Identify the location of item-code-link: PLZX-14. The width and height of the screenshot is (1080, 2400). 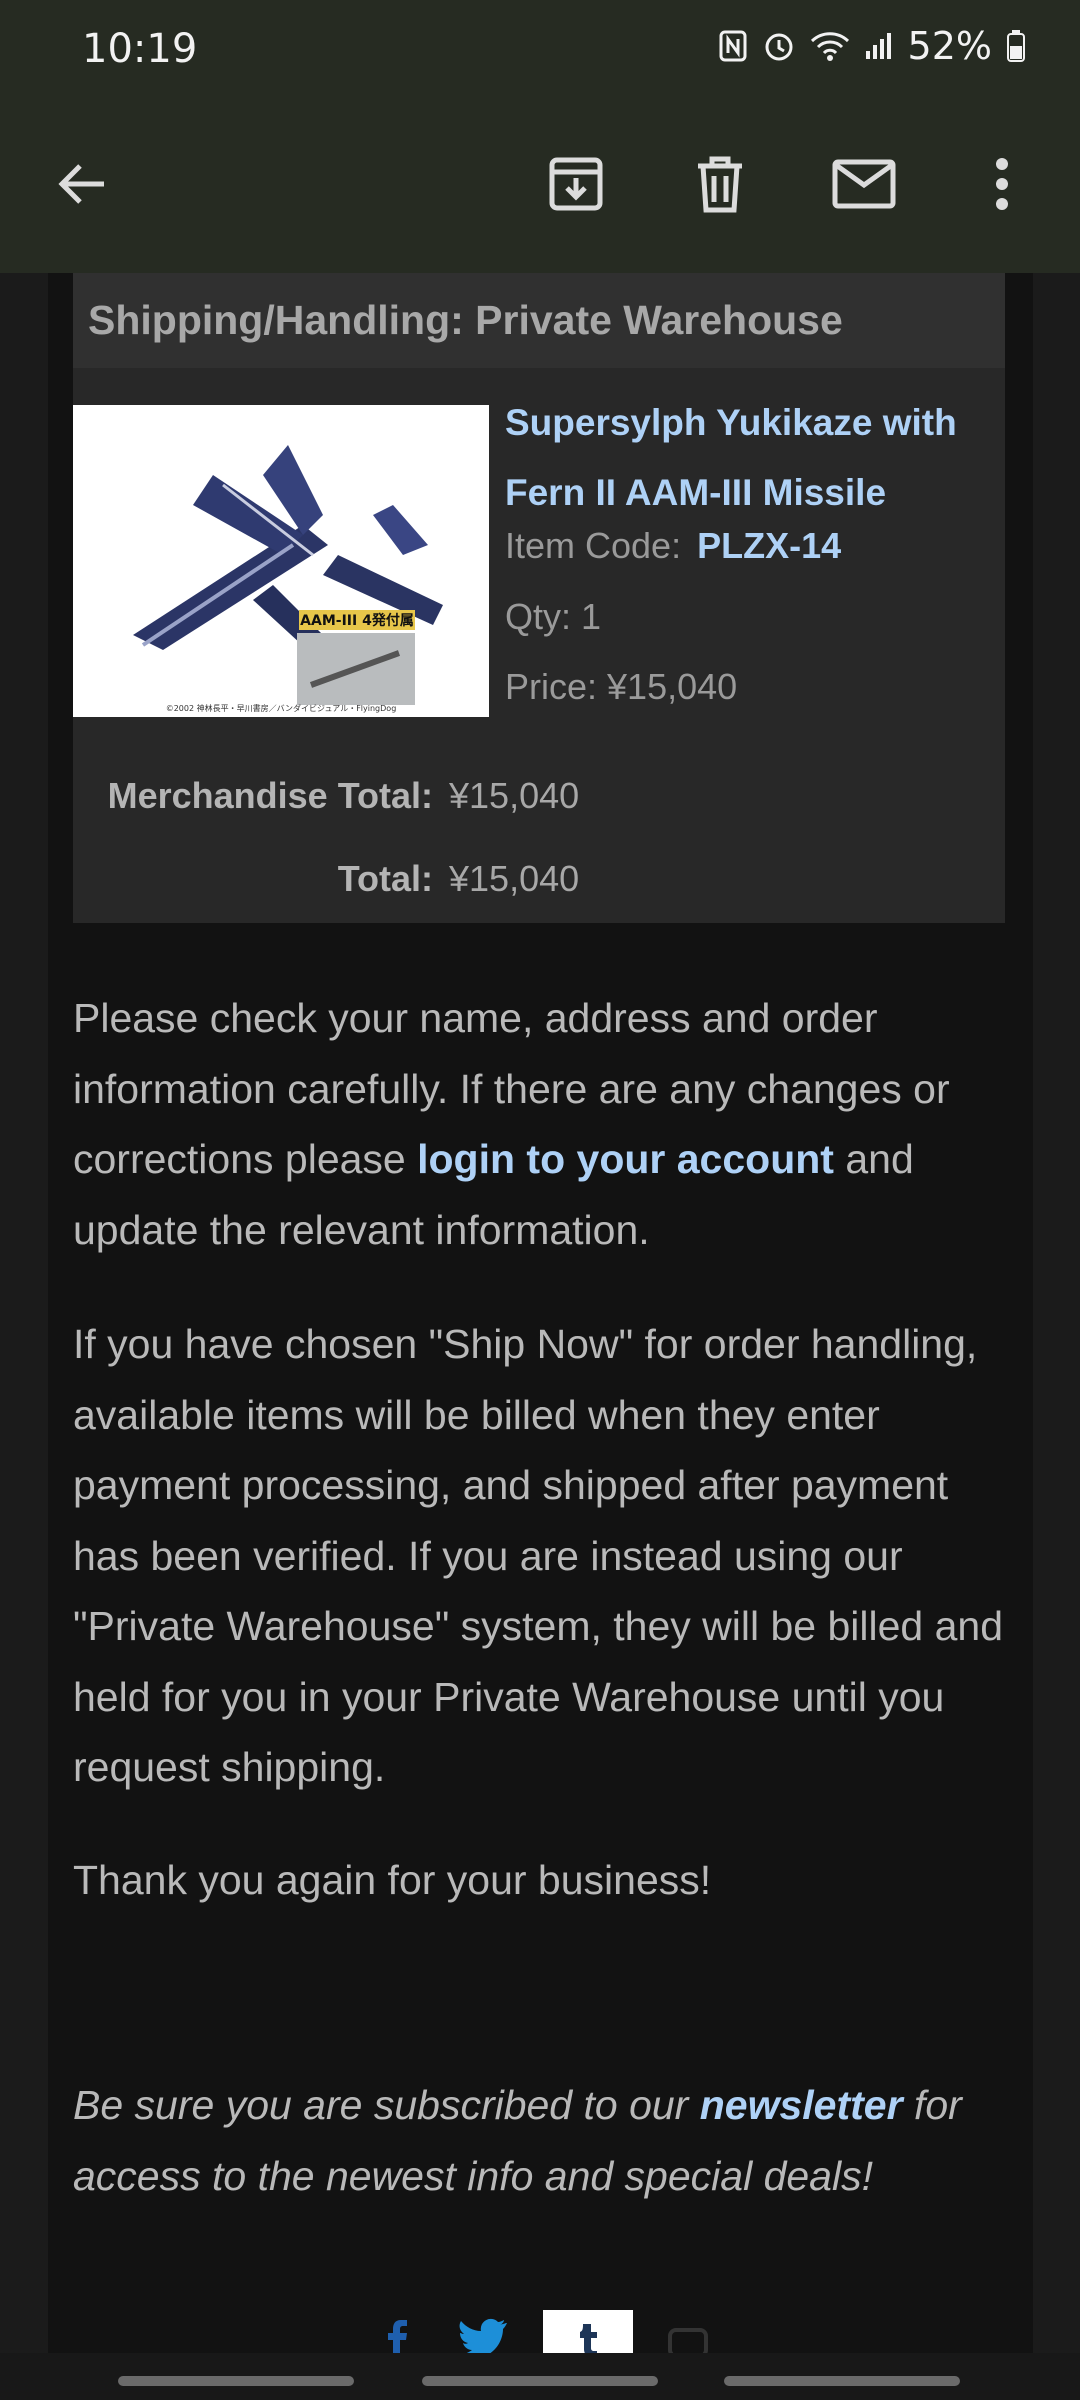
(769, 545).